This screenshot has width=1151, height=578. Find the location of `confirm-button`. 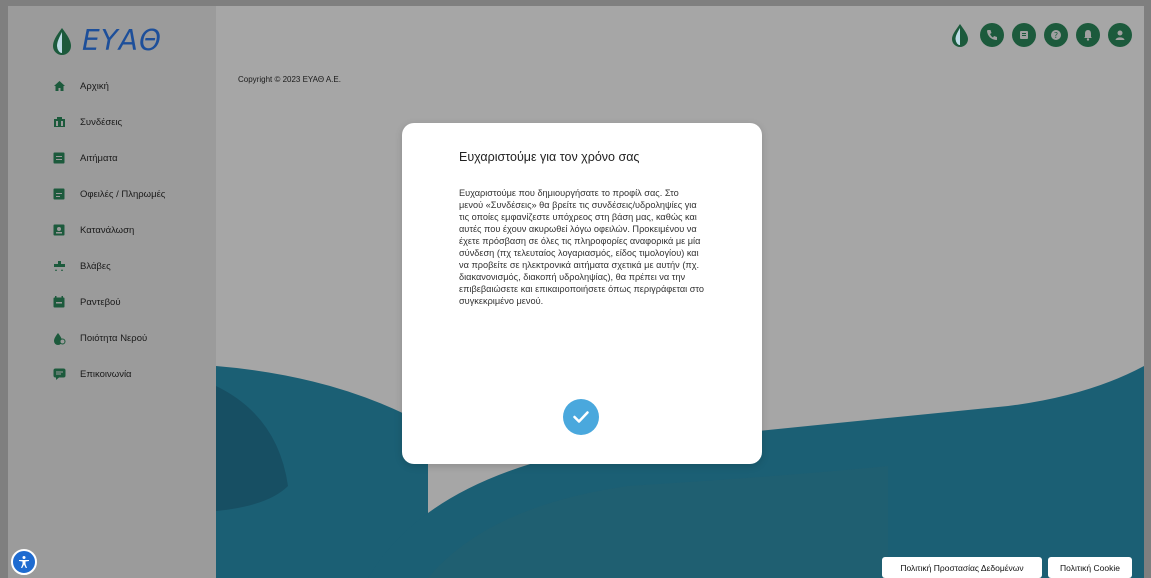

confirm-button is located at coordinates (581, 417).